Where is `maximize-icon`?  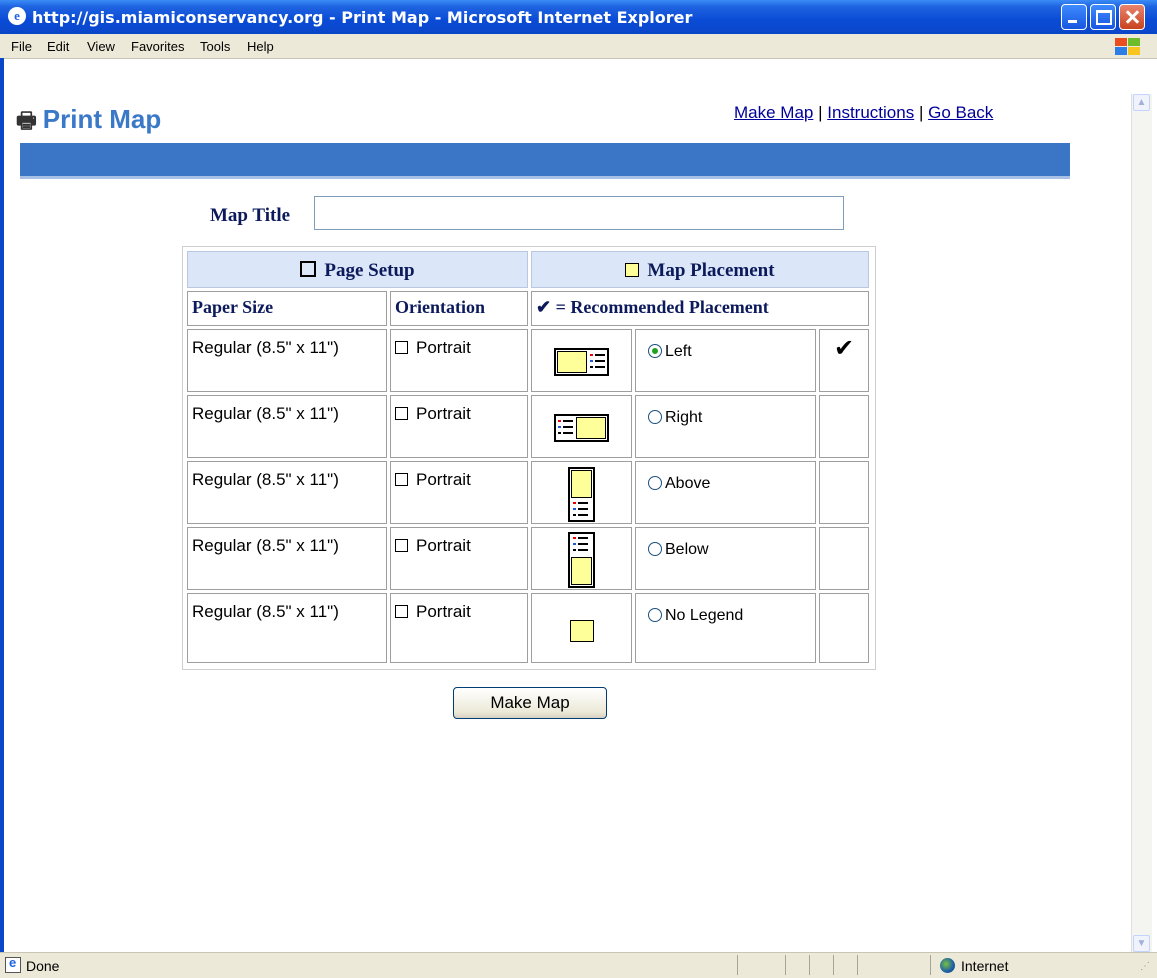 maximize-icon is located at coordinates (1103, 17).